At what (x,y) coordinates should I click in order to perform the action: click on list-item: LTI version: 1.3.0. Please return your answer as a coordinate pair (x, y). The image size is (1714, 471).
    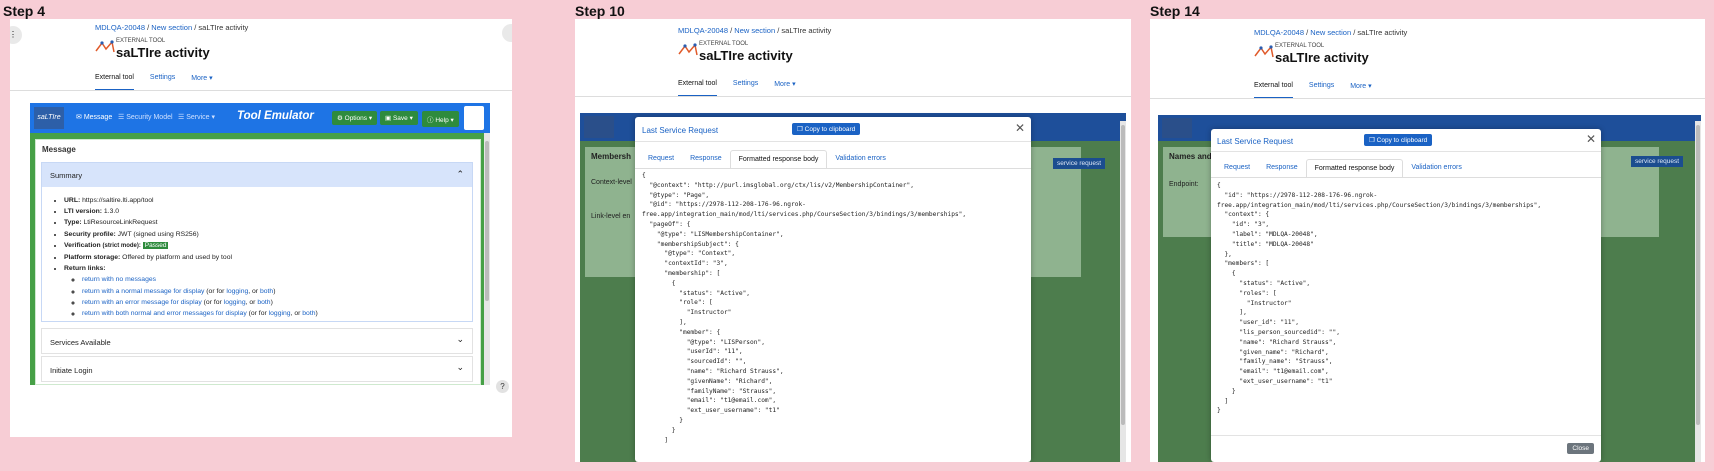
    Looking at the image, I should click on (264, 211).